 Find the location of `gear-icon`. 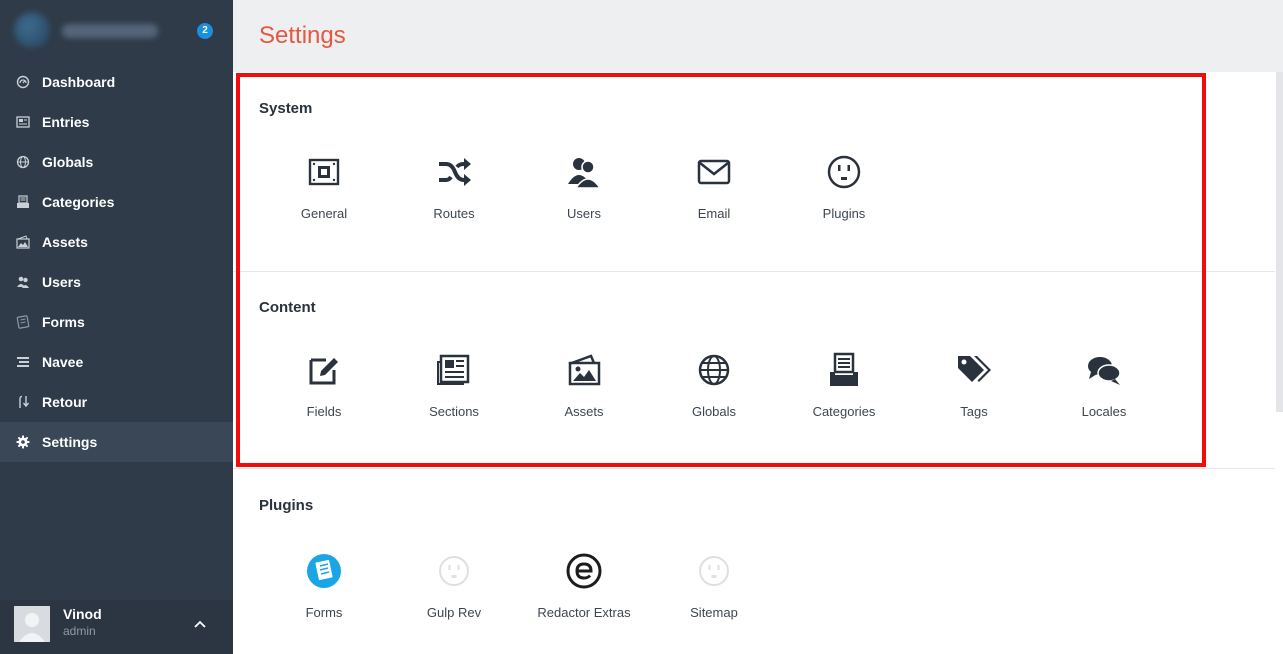

gear-icon is located at coordinates (23, 442).